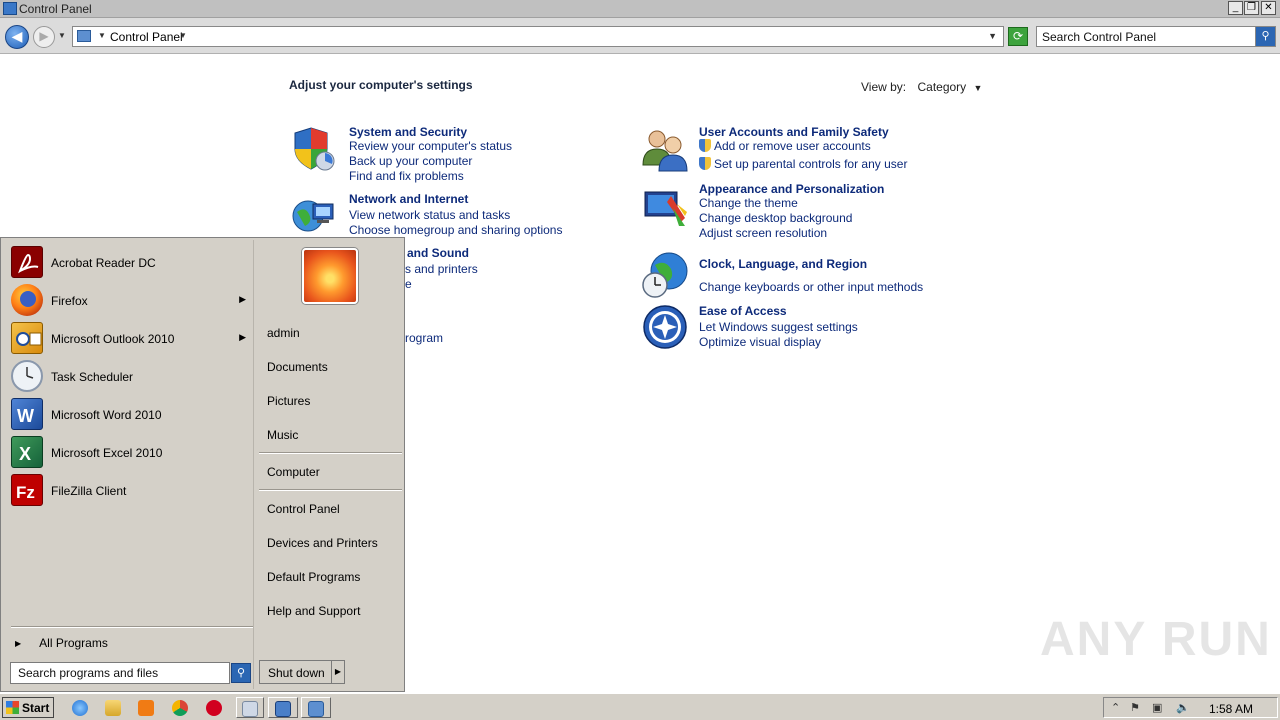 Image resolution: width=1280 pixels, height=720 pixels. I want to click on program-task-scheduler: Task Scheduler, so click(131, 377).